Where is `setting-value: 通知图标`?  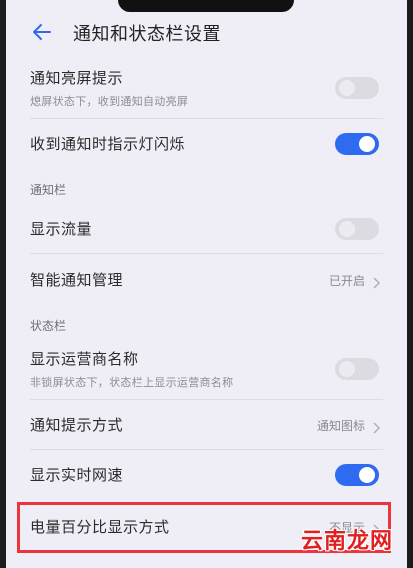
setting-value: 通知图标 is located at coordinates (340, 426).